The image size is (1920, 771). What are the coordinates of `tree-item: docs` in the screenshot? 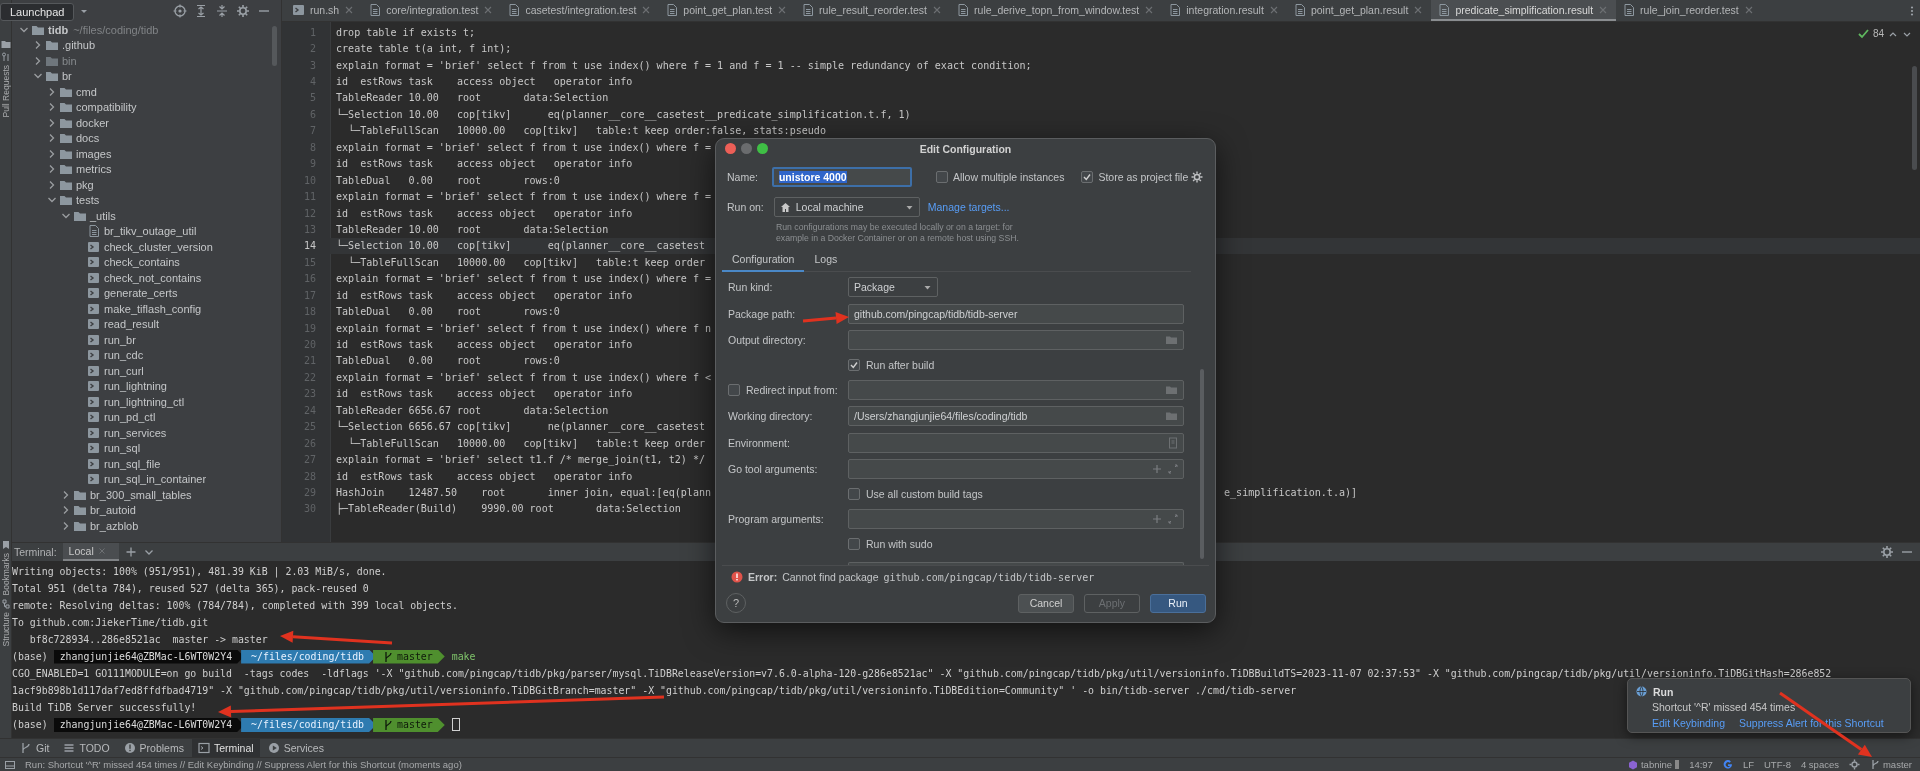 It's located at (88, 138).